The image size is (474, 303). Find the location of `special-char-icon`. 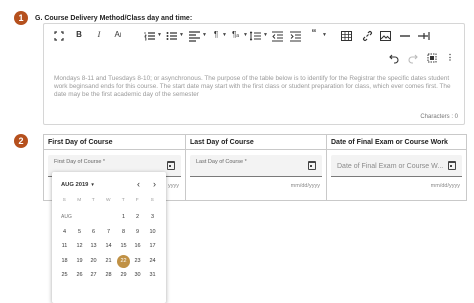

special-char-icon is located at coordinates (424, 36).